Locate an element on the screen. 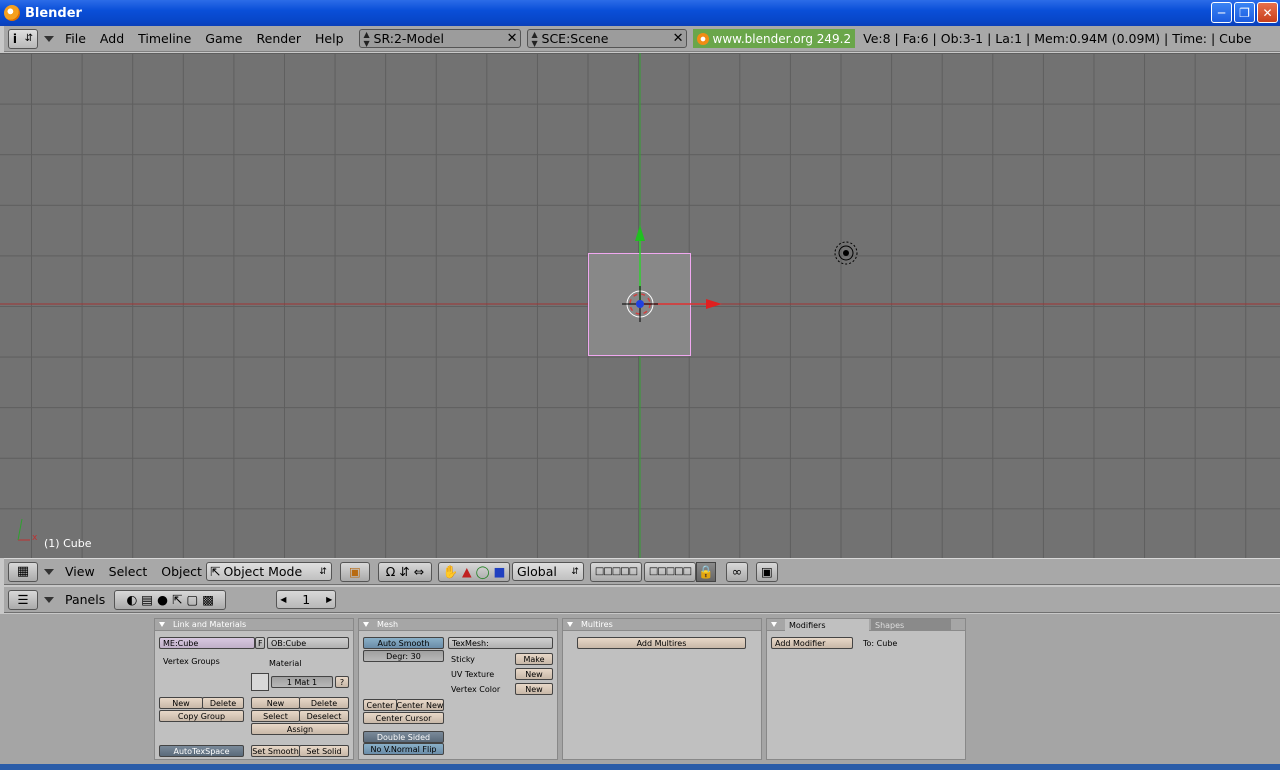 The height and width of the screenshot is (770, 1280). object-icon: ⇱ is located at coordinates (177, 599).